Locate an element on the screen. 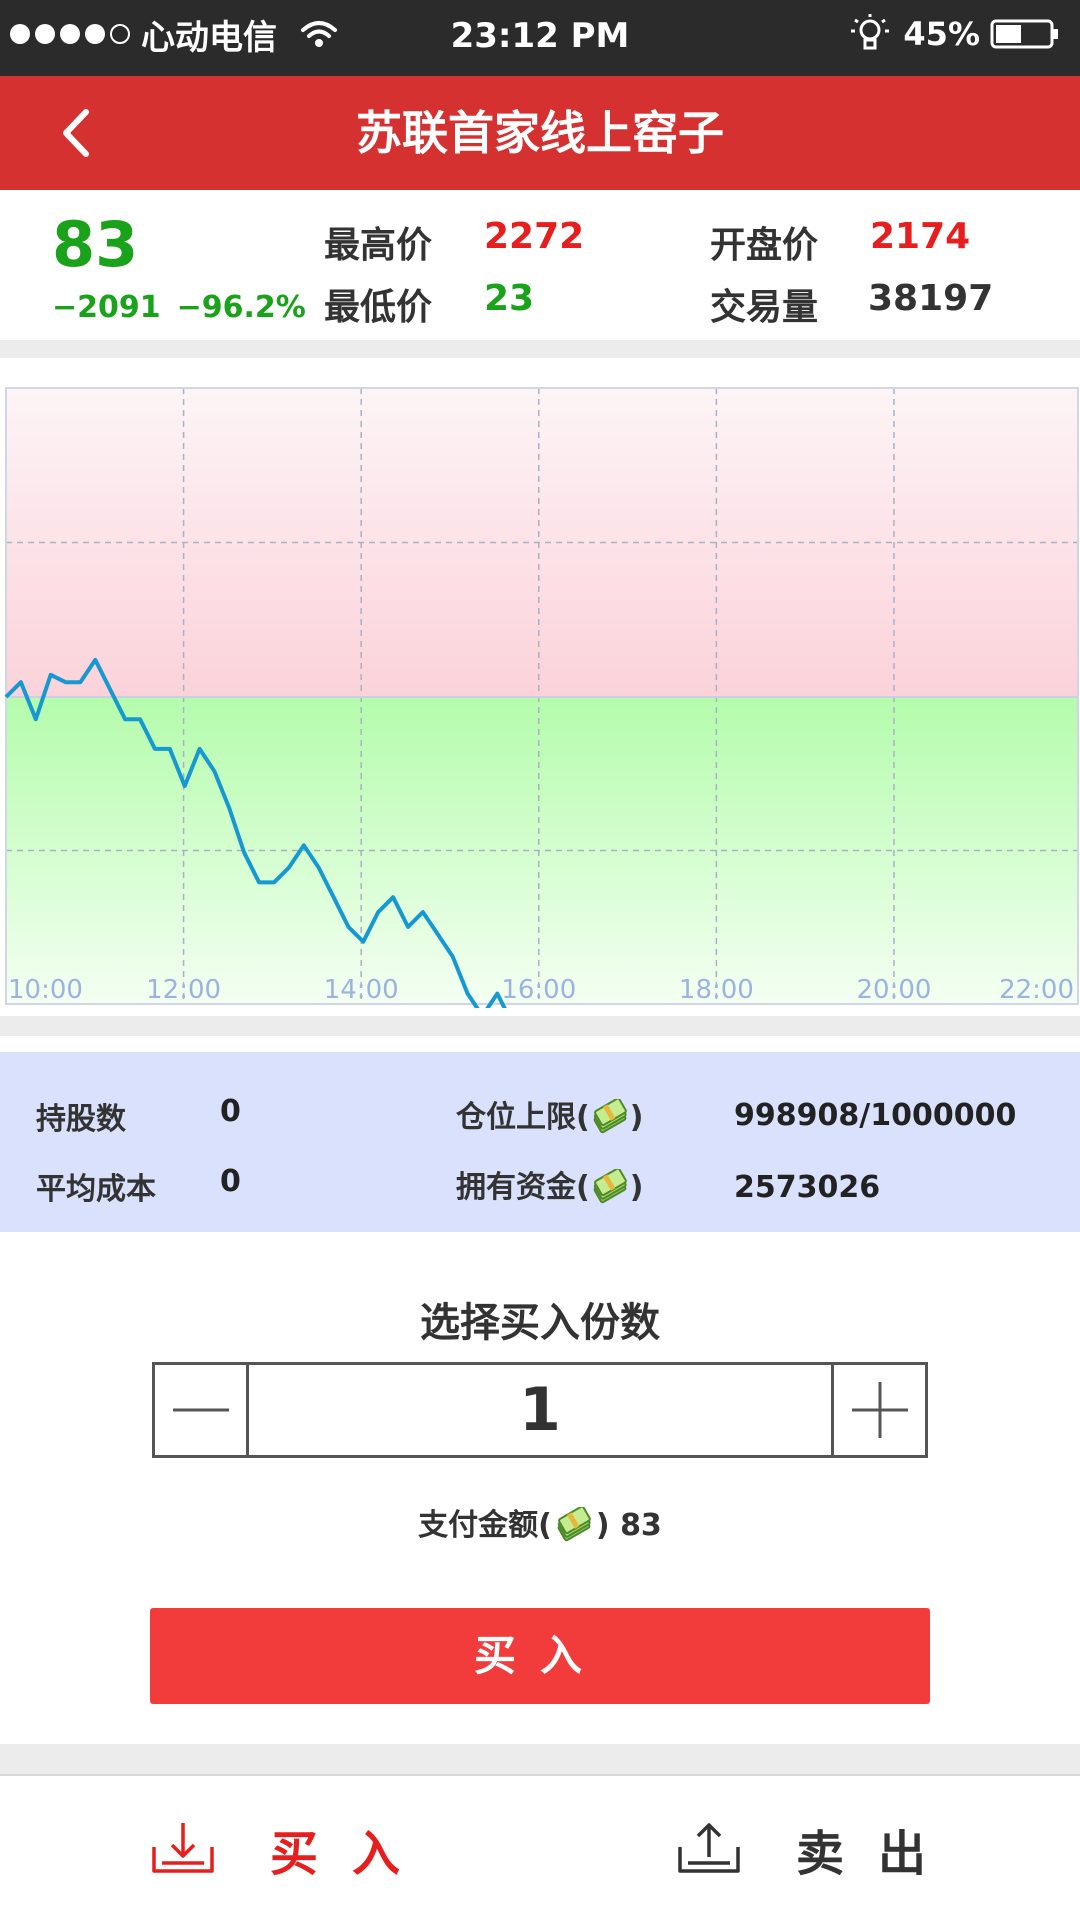 The width and height of the screenshot is (1080, 1920). tab-sell-label: 卖出 is located at coordinates (878, 1854).